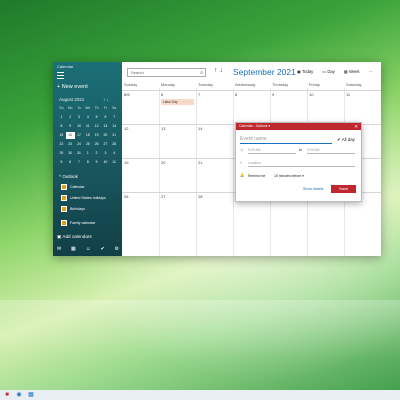 This screenshot has height=400, width=400. What do you see at coordinates (73, 209) in the screenshot?
I see `calendar-item-birthdays: Birthdays` at bounding box center [73, 209].